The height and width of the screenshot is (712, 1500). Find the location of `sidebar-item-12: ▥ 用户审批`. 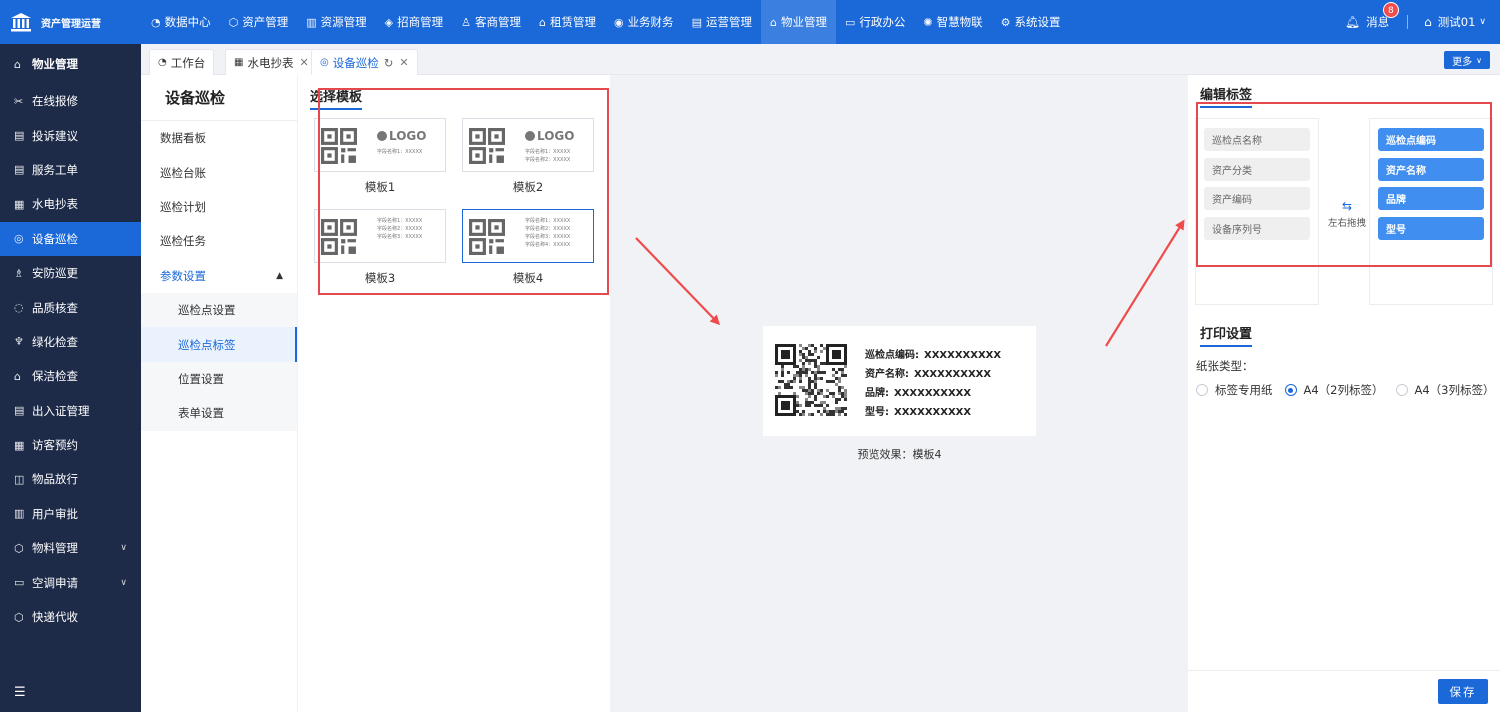

sidebar-item-12: ▥ 用户审批 is located at coordinates (70, 514).